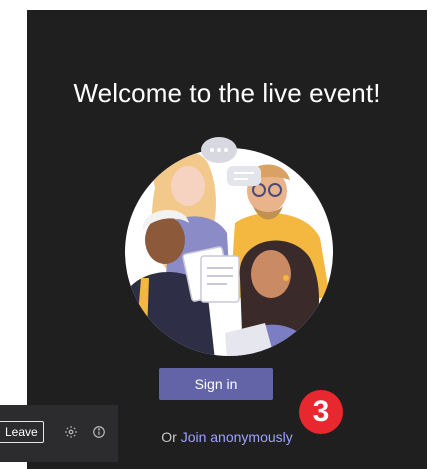 This screenshot has height=469, width=435. What do you see at coordinates (71, 432) in the screenshot?
I see `settings-icon` at bounding box center [71, 432].